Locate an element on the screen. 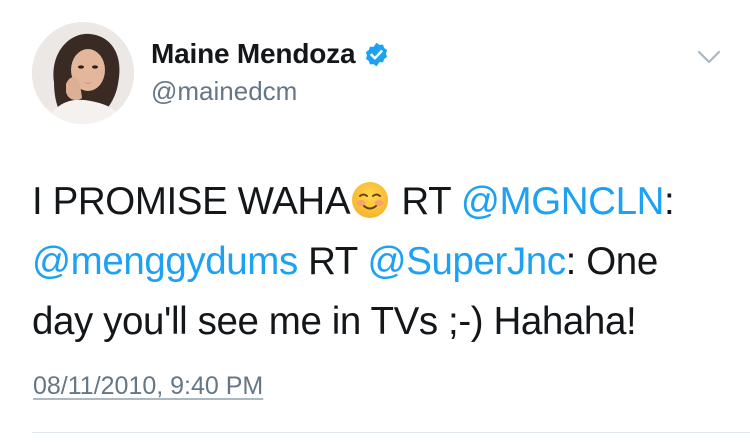 The width and height of the screenshot is (750, 446). tweet-line-1: I PROMISE WAHA RT @MGNCLN: is located at coordinates (382, 202).